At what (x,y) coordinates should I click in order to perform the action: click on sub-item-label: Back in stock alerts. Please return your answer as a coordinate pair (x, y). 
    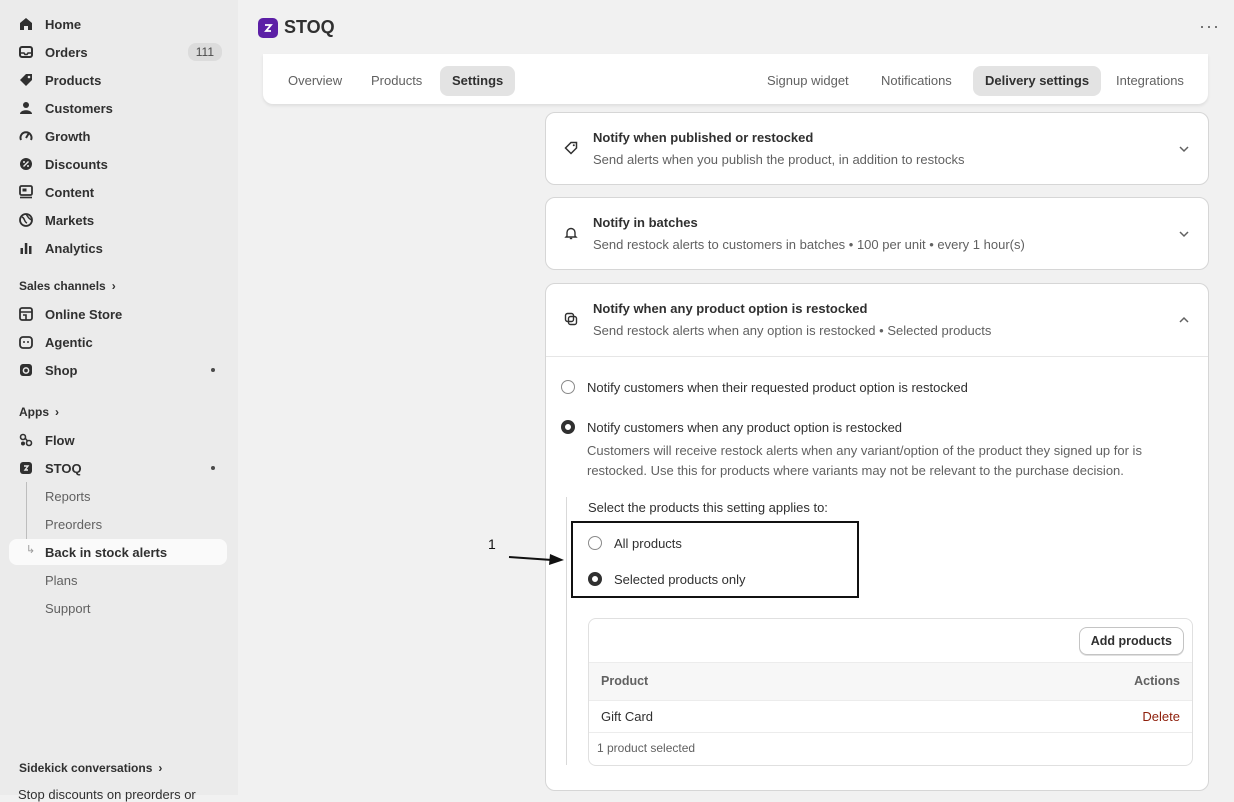
    Looking at the image, I should click on (106, 552).